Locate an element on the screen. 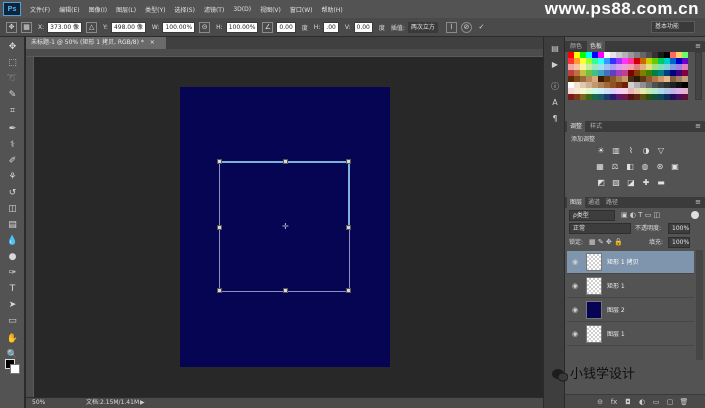 This screenshot has height=408, width=705. group-icon: ▭ is located at coordinates (656, 402).